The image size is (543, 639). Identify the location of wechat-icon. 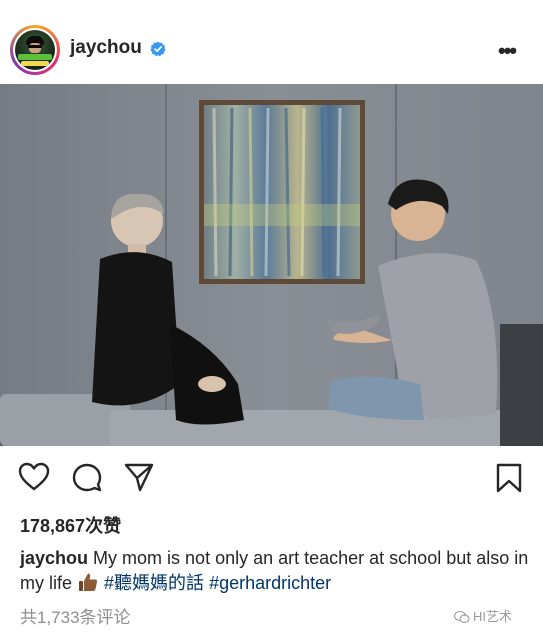
(462, 617).